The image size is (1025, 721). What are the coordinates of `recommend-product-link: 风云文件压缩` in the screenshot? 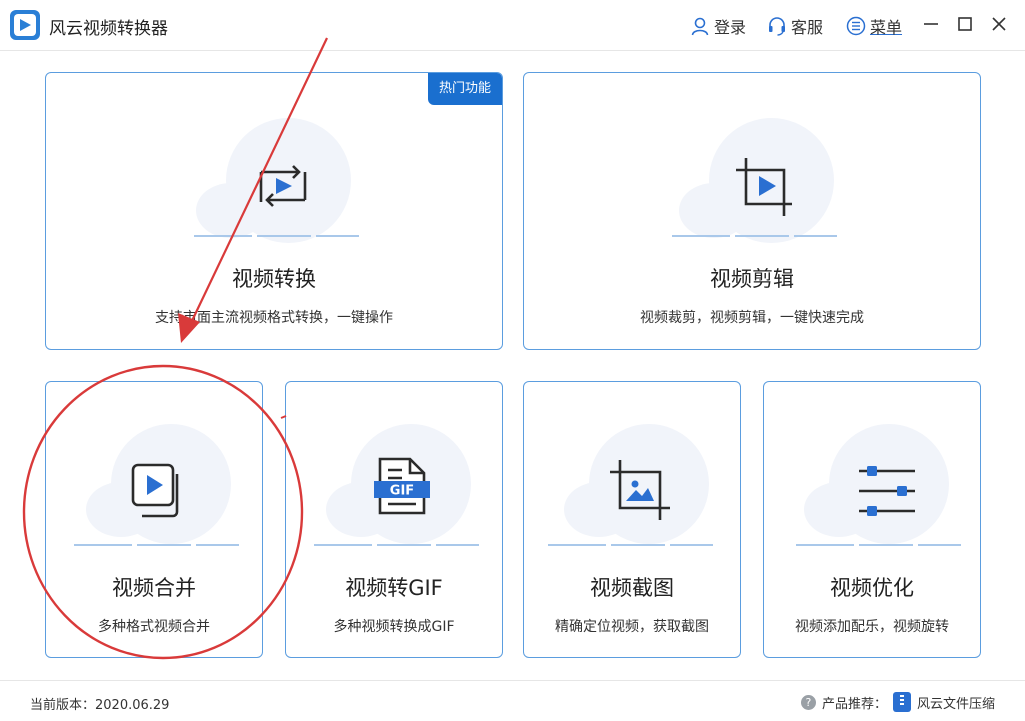 It's located at (956, 702).